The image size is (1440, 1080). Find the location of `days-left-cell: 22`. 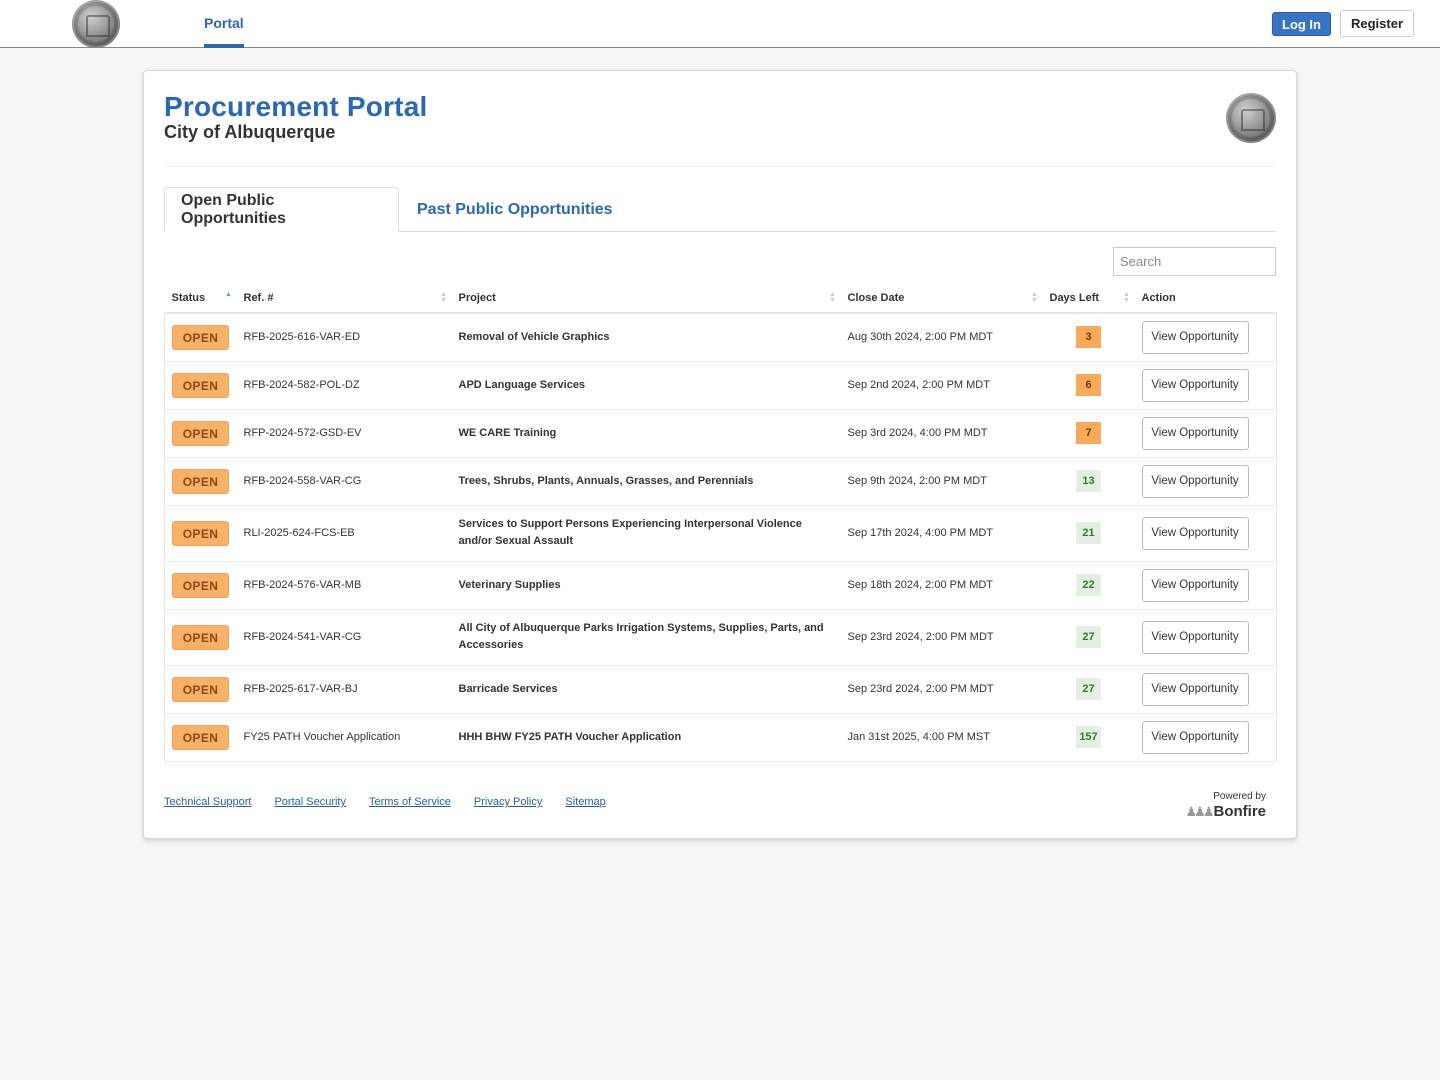

days-left-cell: 22 is located at coordinates (1088, 584).